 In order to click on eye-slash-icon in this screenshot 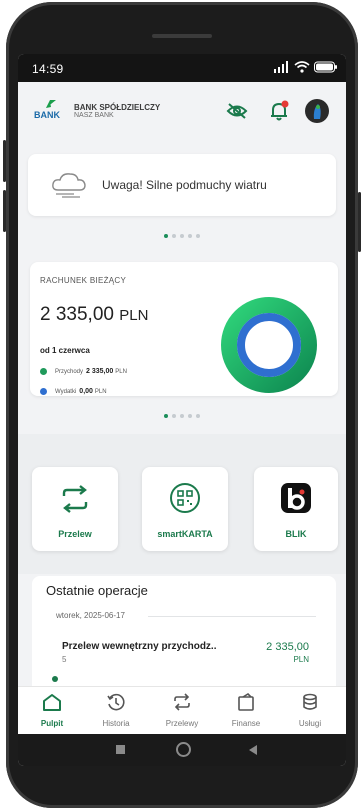, I will do `click(237, 111)`.